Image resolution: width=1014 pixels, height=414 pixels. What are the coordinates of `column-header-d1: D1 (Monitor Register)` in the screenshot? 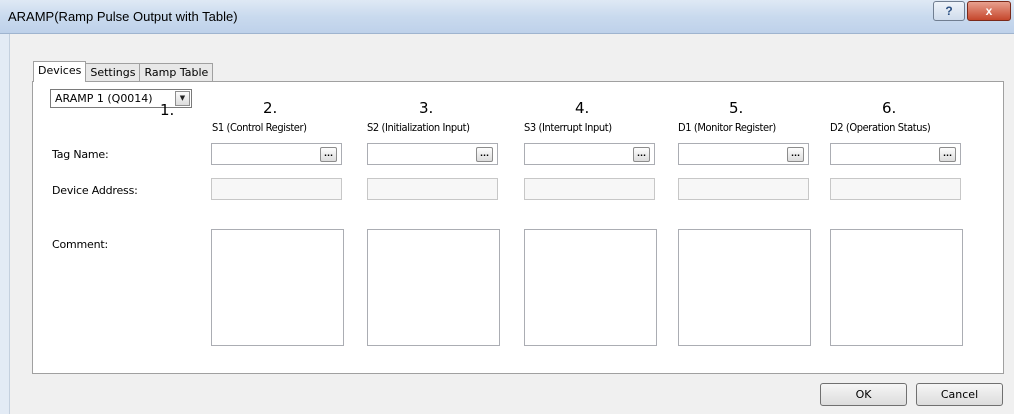 It's located at (727, 127).